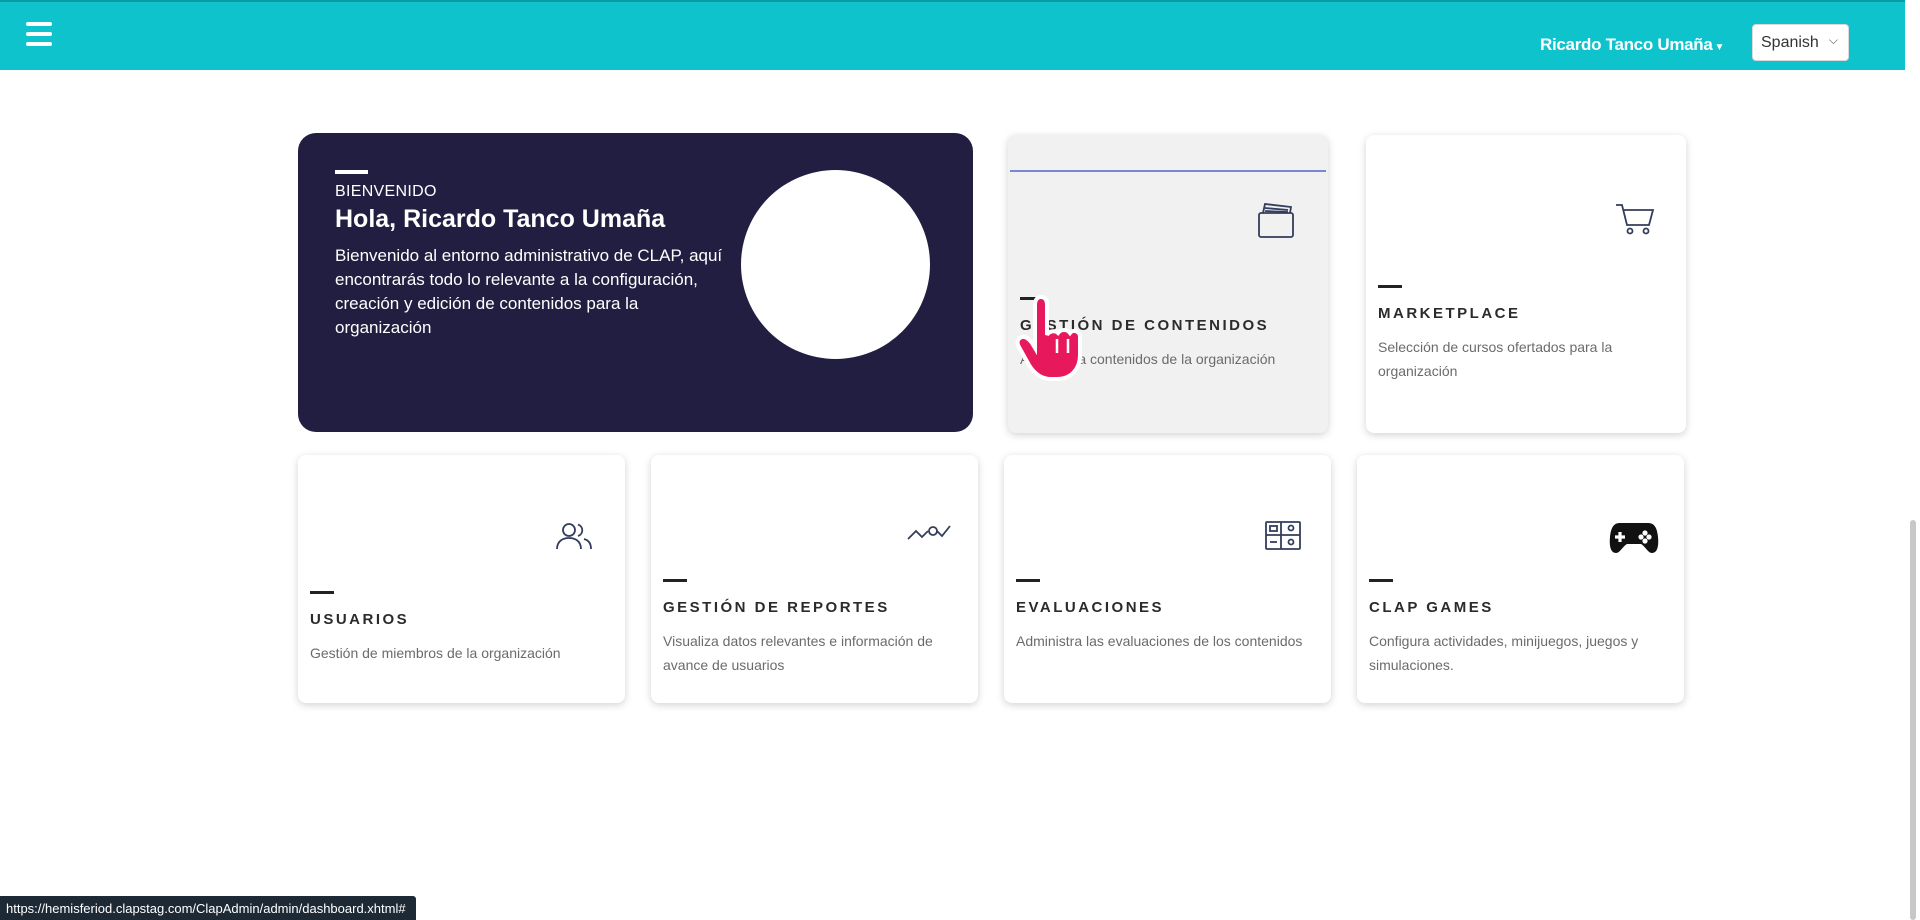 This screenshot has height=920, width=1920. Describe the element at coordinates (1833, 40) in the screenshot. I see `chevron-down-icon: ⌵` at that location.